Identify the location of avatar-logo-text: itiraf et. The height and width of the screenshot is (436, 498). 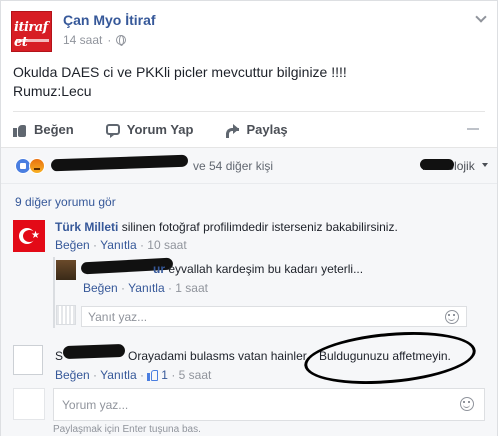
(31, 35).